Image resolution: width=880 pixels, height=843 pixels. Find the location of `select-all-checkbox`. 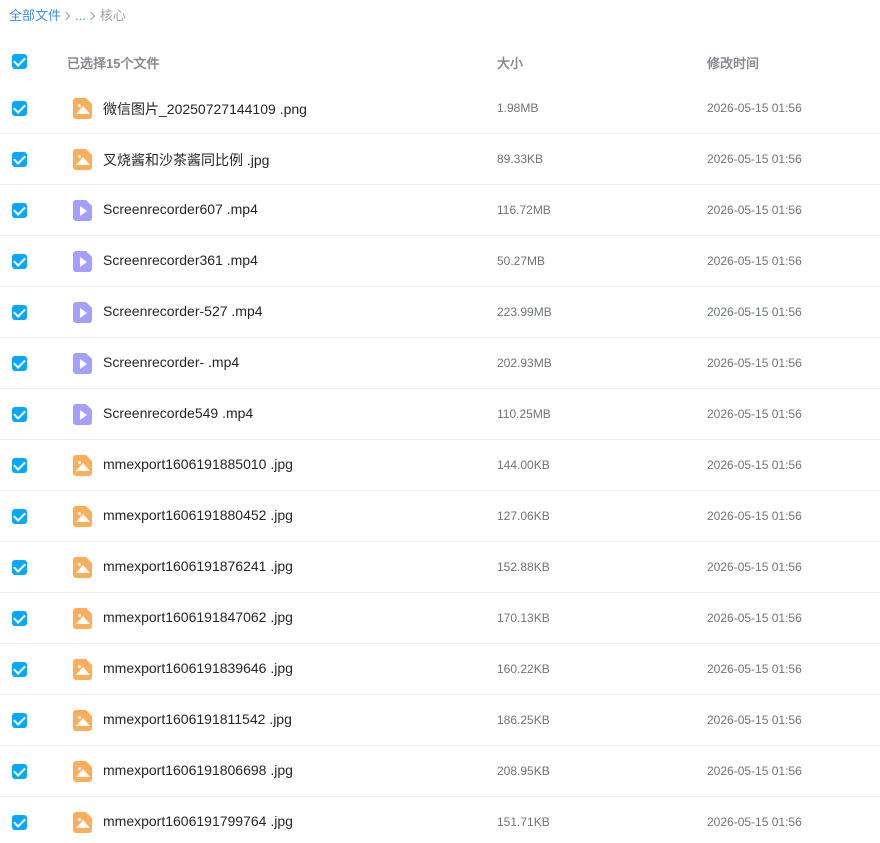

select-all-checkbox is located at coordinates (19, 61).